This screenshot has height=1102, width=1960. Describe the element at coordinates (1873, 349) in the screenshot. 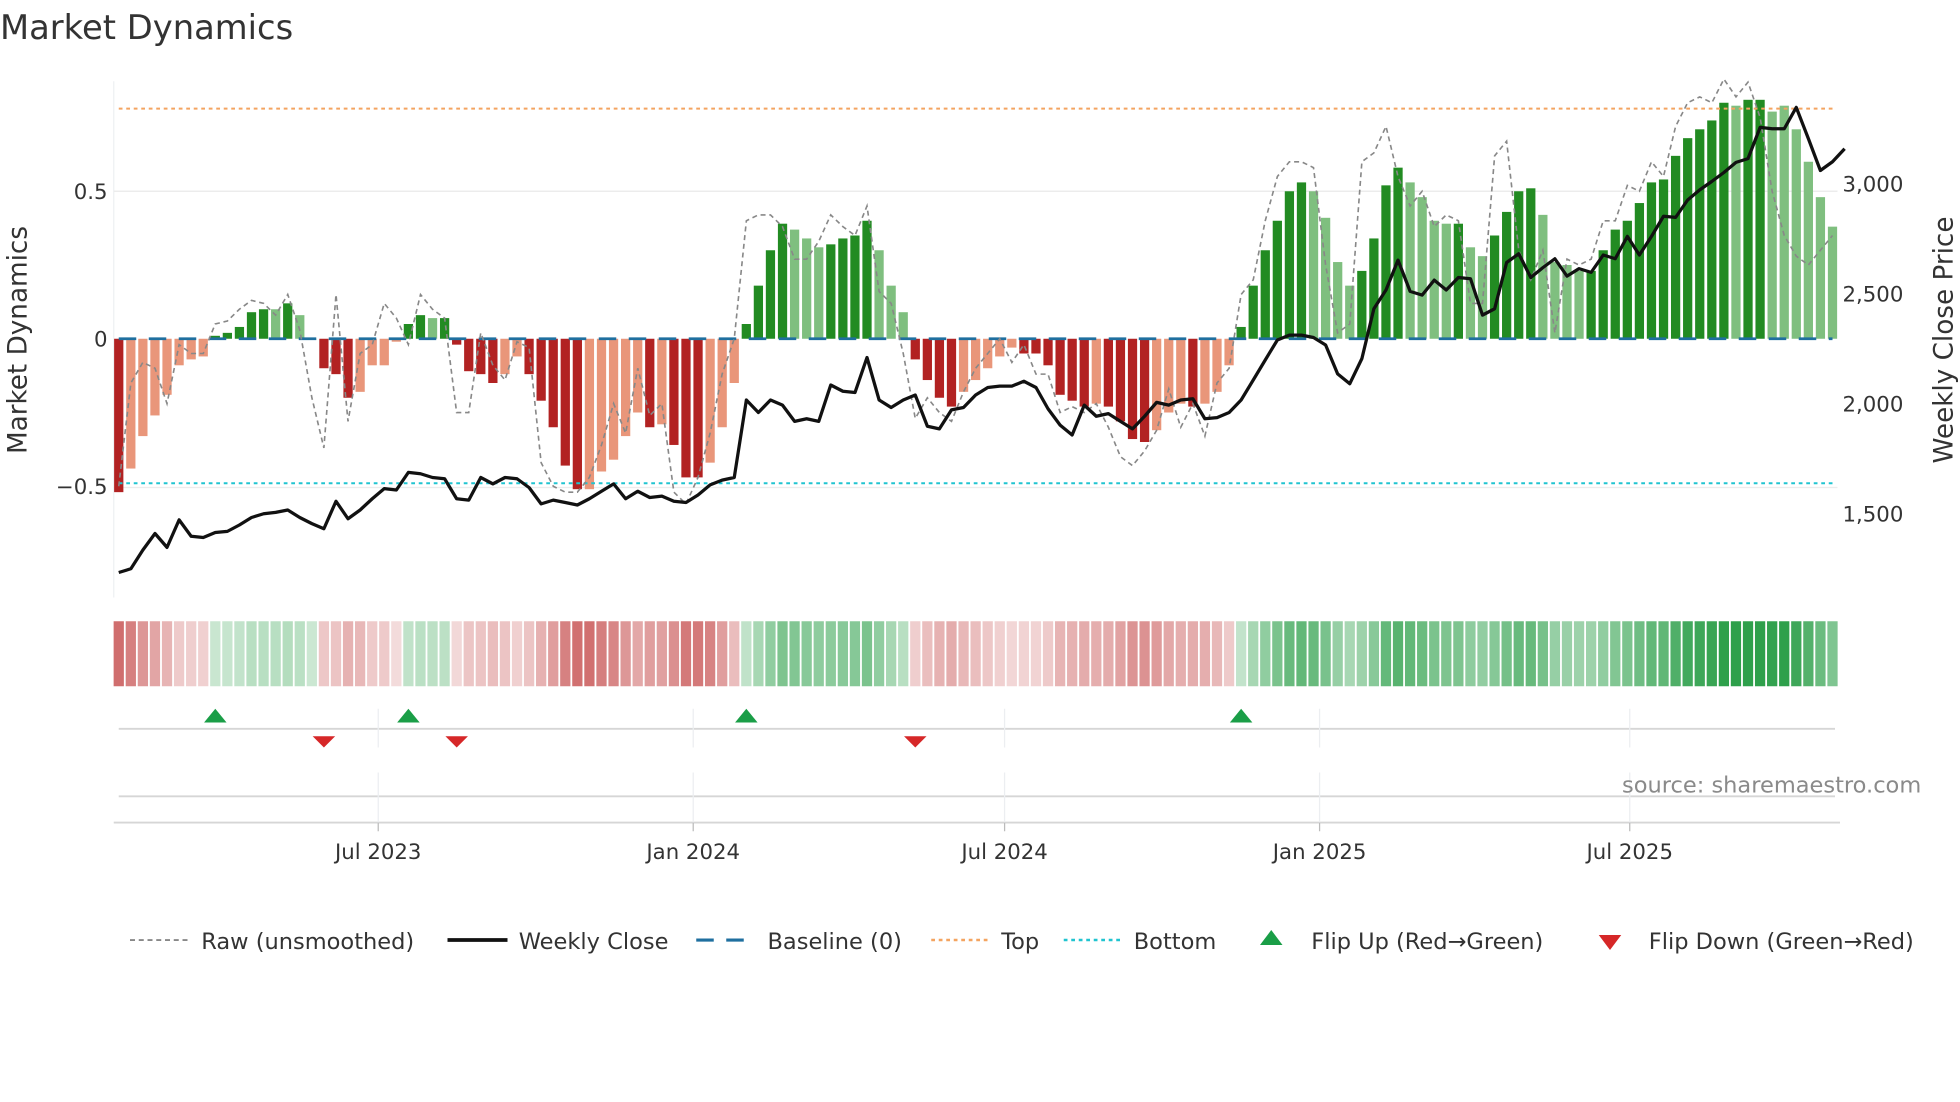

I see `right-axis-ticks: 3,000 2,500 2,000 1,500` at that location.